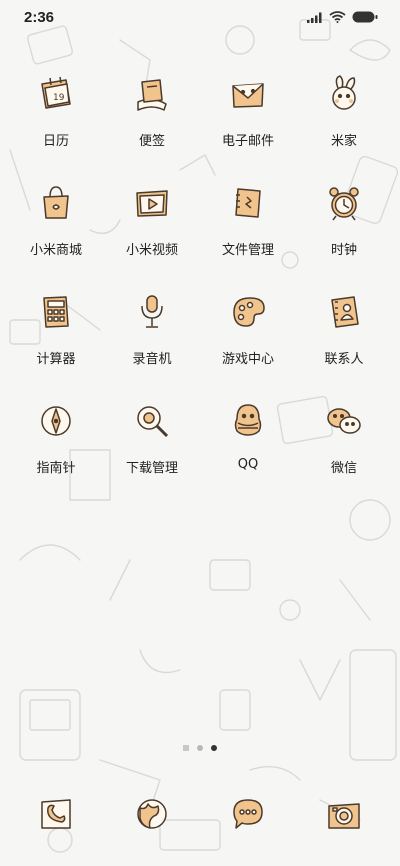 This screenshot has height=866, width=400. What do you see at coordinates (314, 17) in the screenshot?
I see `signal-icon` at bounding box center [314, 17].